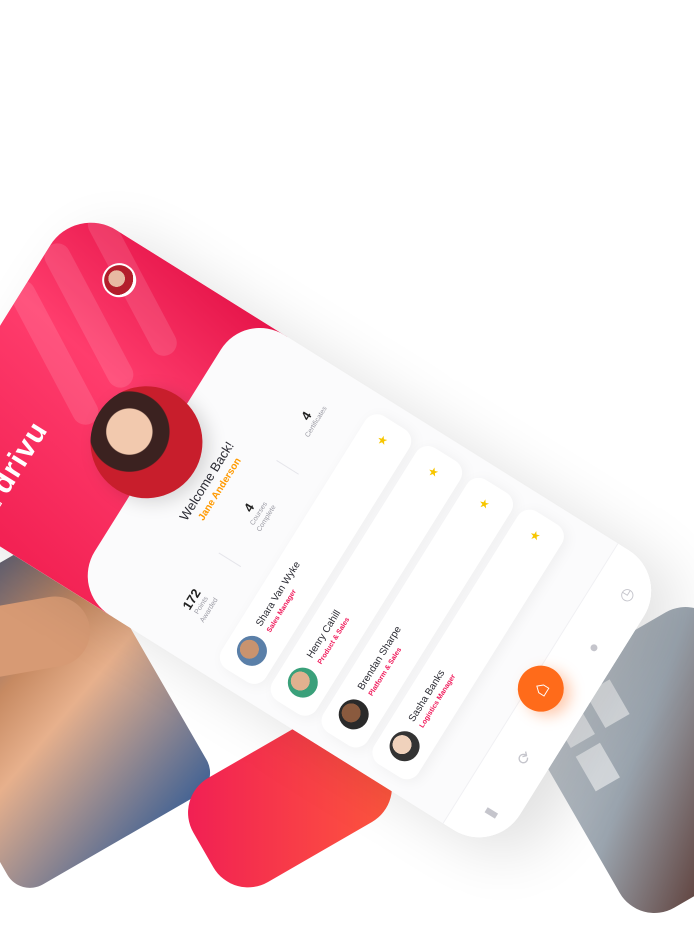 The image size is (694, 928). I want to click on stat-certificates: 4 Certificates, so click(314, 420).